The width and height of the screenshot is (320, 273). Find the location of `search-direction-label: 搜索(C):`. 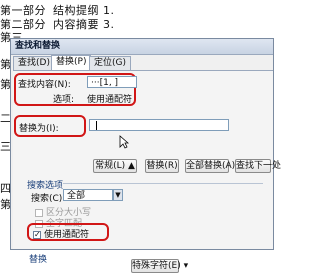

search-direction-label: 搜索(C): is located at coordinates (48, 199).